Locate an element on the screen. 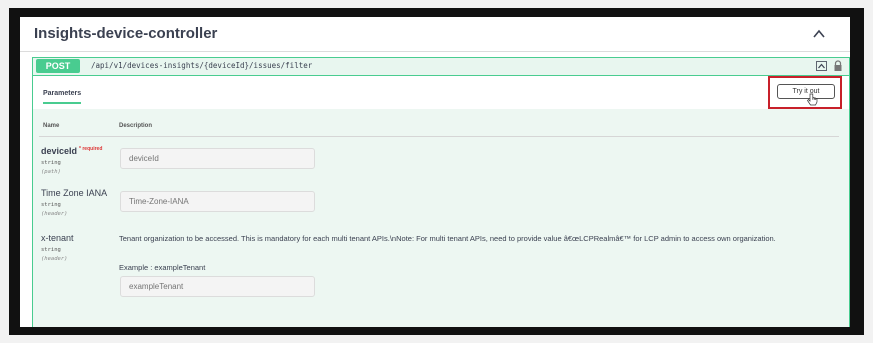 Image resolution: width=873 pixels, height=343 pixels. tab-parameters: Parameters is located at coordinates (62, 97).